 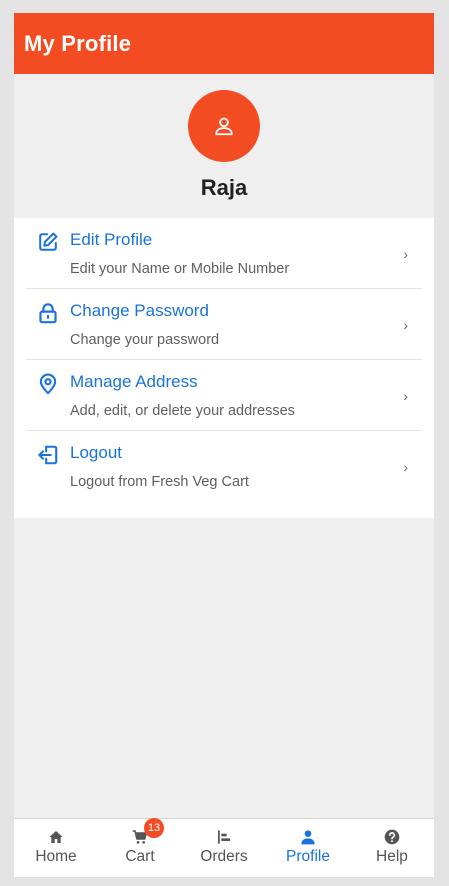 I want to click on menu-item-subtitle: Add, edit, or delete your addresses, so click(x=182, y=411).